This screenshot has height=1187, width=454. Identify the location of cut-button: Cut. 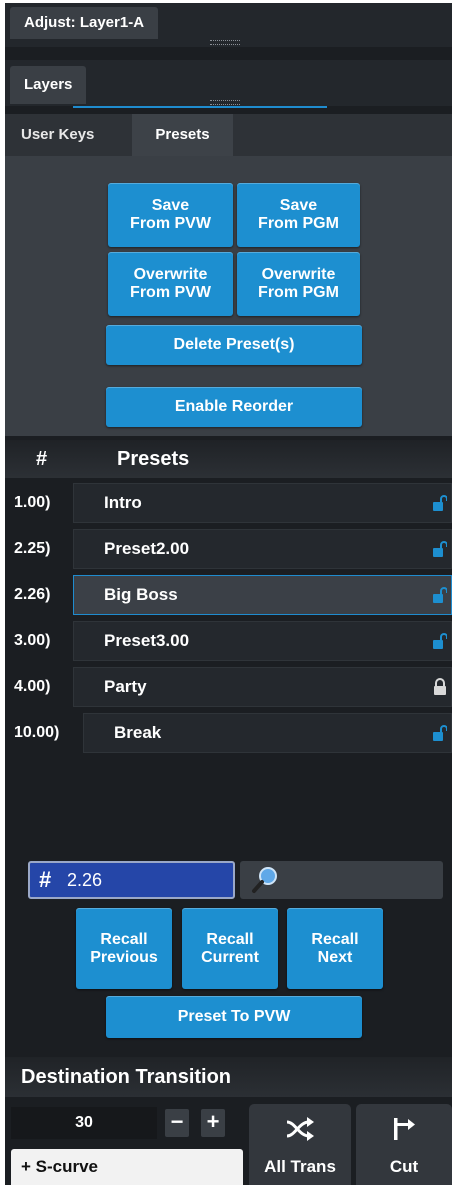
(404, 1144).